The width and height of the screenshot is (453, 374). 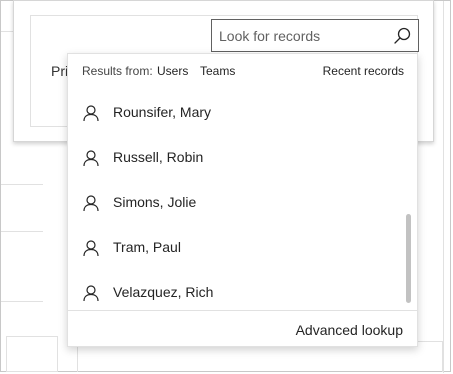 I want to click on list-item: Russell, Robin, so click(x=235, y=157).